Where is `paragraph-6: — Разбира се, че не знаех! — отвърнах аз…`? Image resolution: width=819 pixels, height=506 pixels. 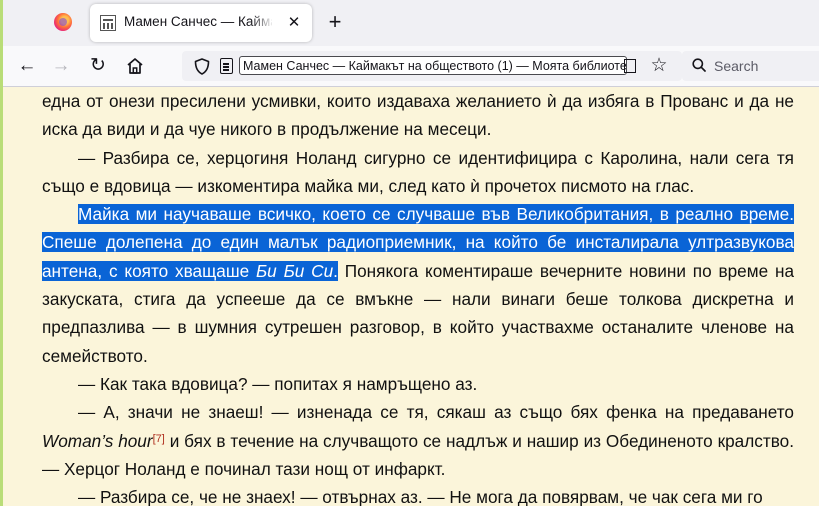
paragraph-6: — Разбира се, че не знаех! — отвърнах аз… is located at coordinates (420, 496).